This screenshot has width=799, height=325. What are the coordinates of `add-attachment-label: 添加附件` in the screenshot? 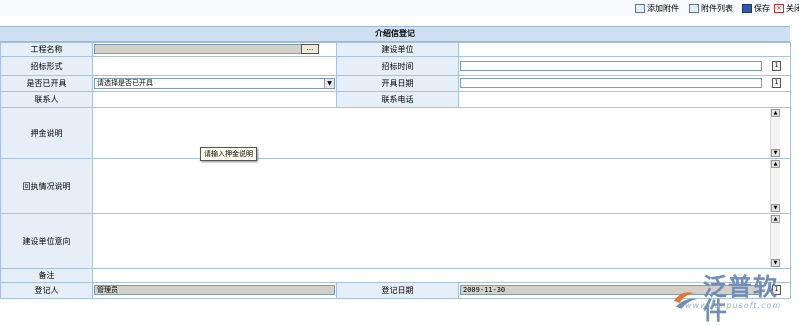 It's located at (663, 8).